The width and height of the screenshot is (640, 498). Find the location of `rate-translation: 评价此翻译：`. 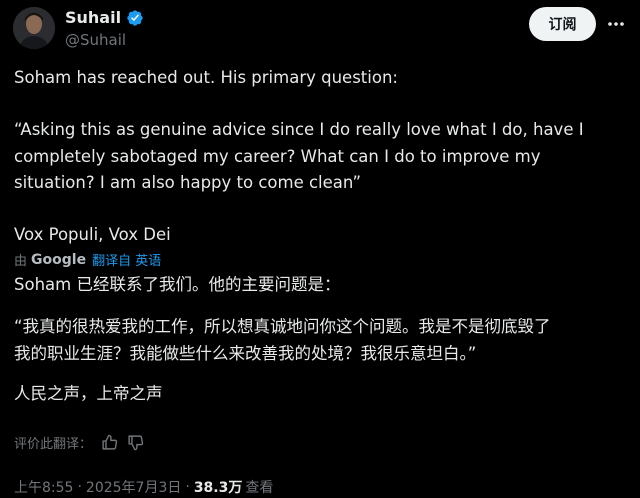

rate-translation: 评价此翻译： is located at coordinates (79, 442).